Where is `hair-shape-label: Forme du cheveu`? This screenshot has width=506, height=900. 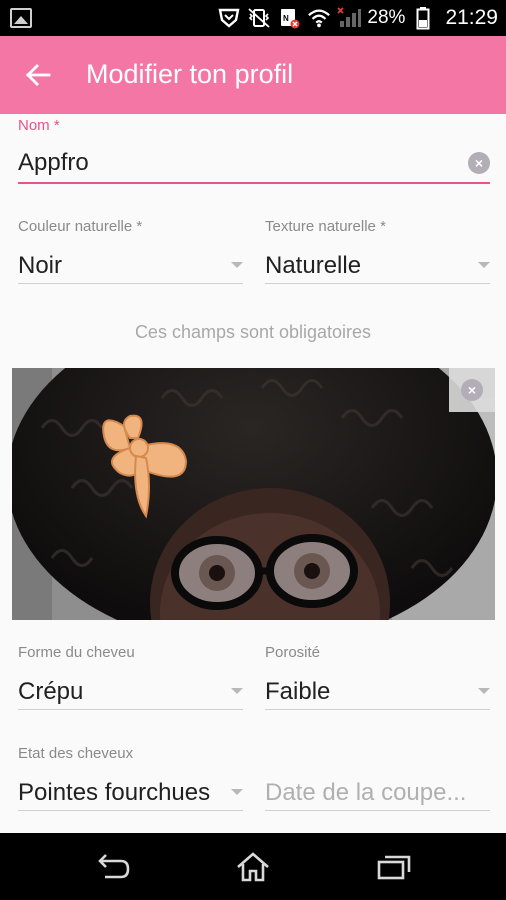
hair-shape-label: Forme du cheveu is located at coordinates (76, 652).